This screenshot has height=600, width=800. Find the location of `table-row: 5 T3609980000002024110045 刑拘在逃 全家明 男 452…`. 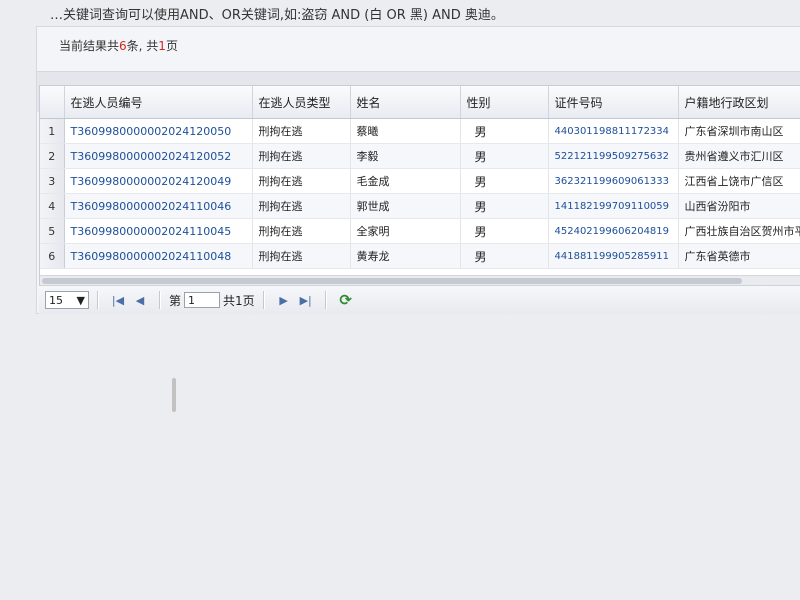

table-row: 5 T3609980000002024110045 刑拘在逃 全家明 男 452… is located at coordinates (420, 231).